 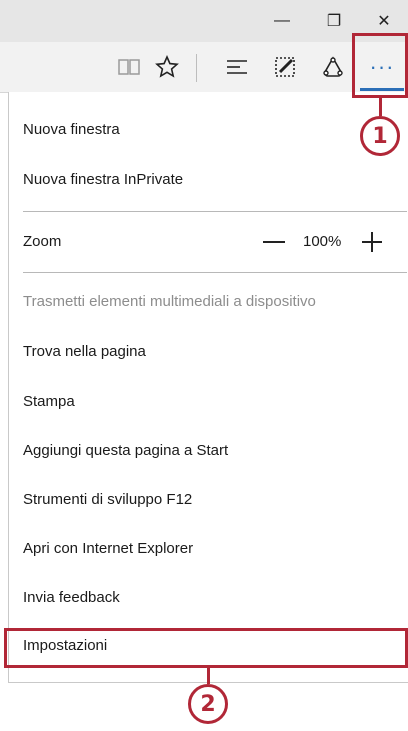 What do you see at coordinates (274, 242) in the screenshot?
I see `zoom-out-button` at bounding box center [274, 242].